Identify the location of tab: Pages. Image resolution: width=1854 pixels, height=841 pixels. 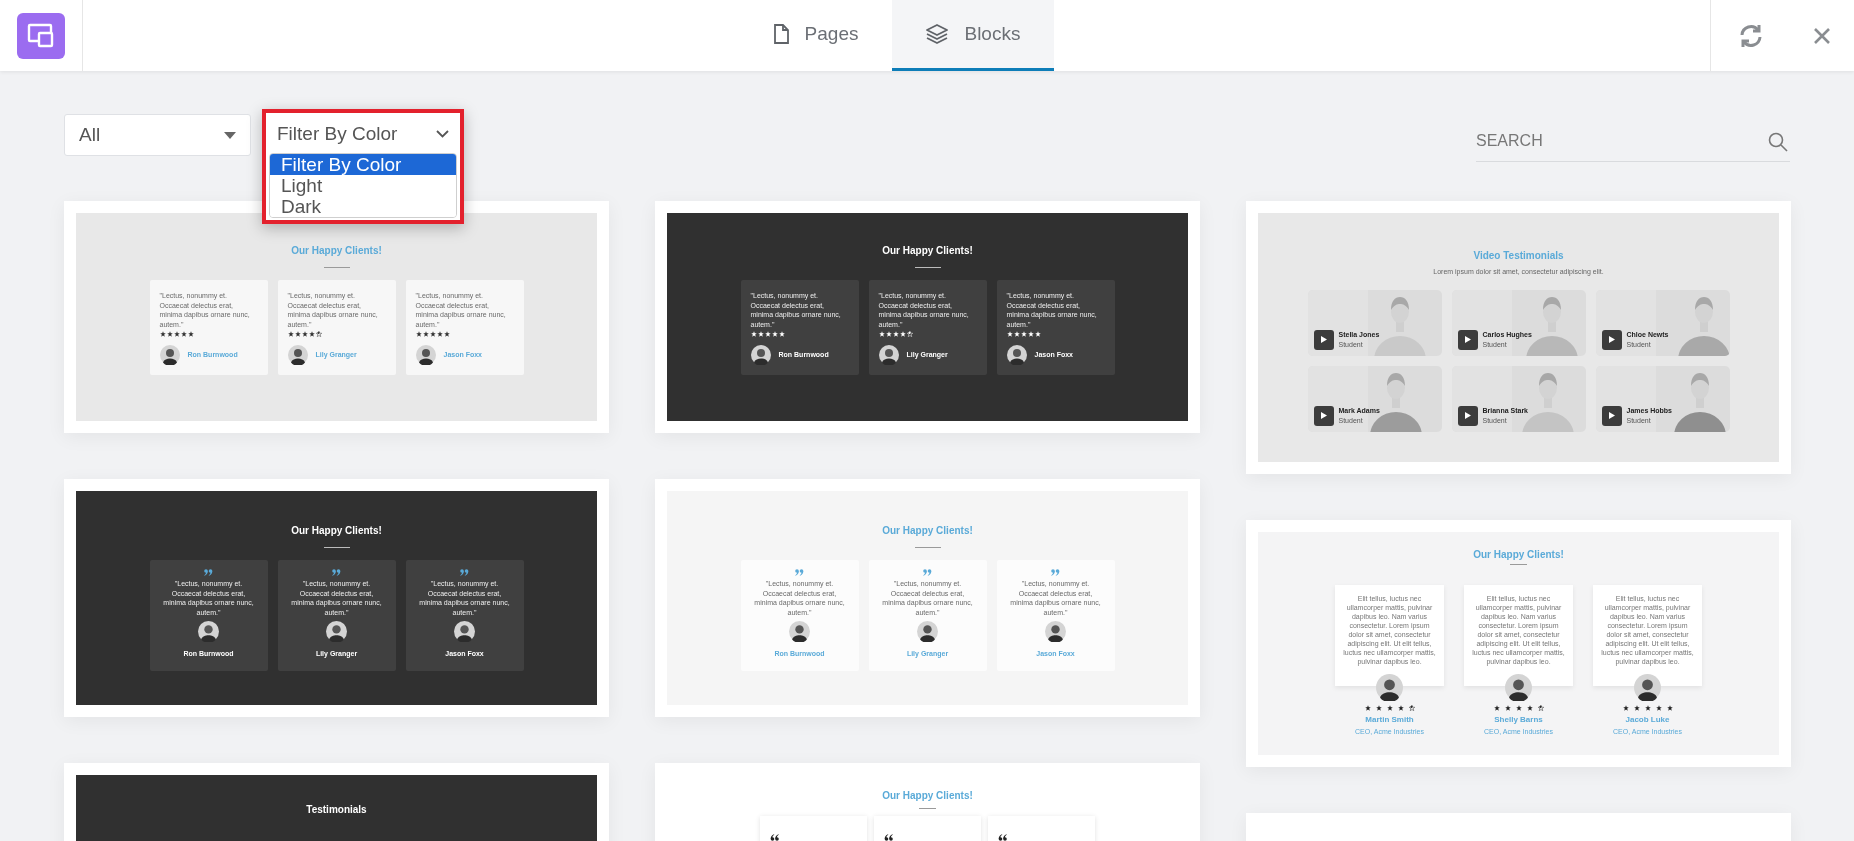
(815, 35).